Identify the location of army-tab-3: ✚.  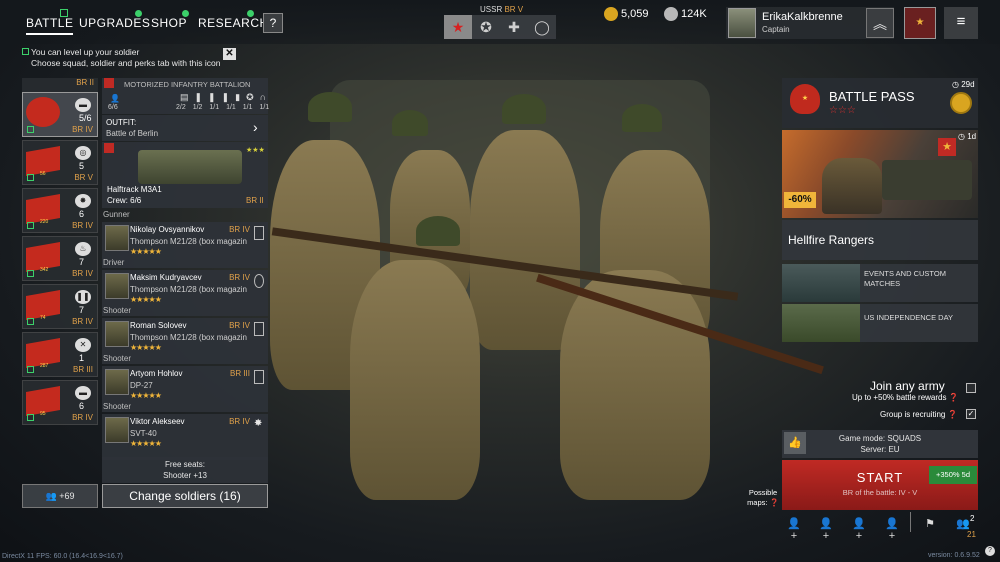
(514, 27).